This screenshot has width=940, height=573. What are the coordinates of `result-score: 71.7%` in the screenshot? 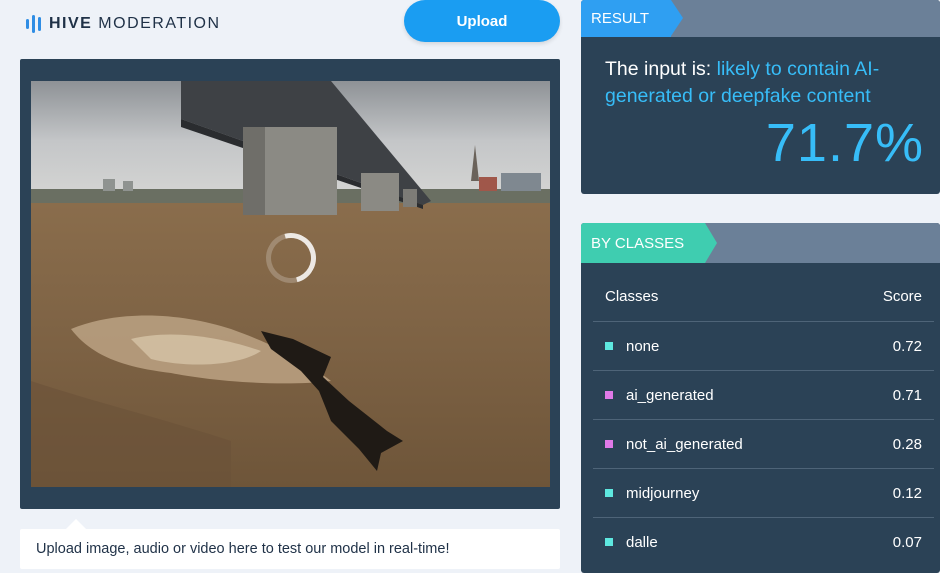 It's located at (844, 143).